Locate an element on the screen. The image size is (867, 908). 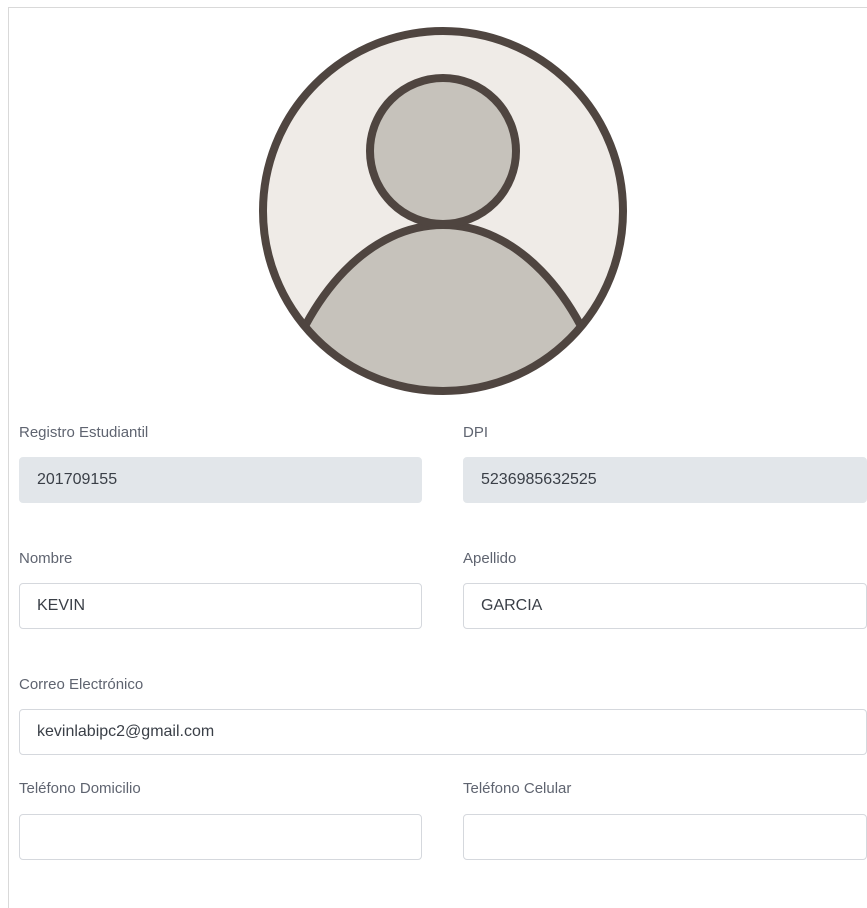
telefono-celular-input is located at coordinates (665, 837).